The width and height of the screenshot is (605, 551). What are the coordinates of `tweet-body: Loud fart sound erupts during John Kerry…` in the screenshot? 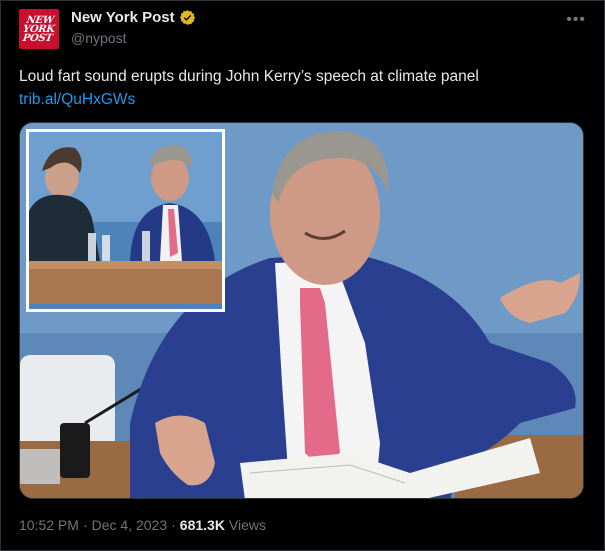 It's located at (249, 76).